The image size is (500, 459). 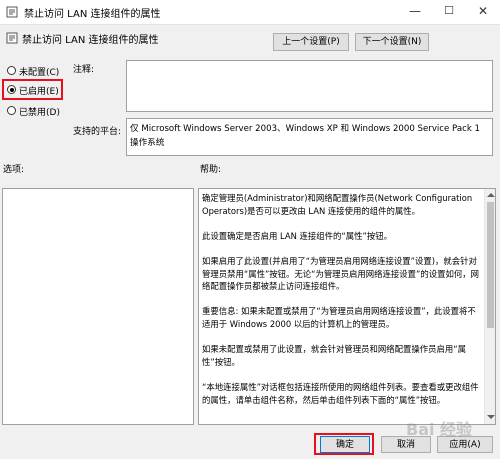 I want to click on setting-title: 禁止访问 LAN 连接组件的属性, so click(x=90, y=40).